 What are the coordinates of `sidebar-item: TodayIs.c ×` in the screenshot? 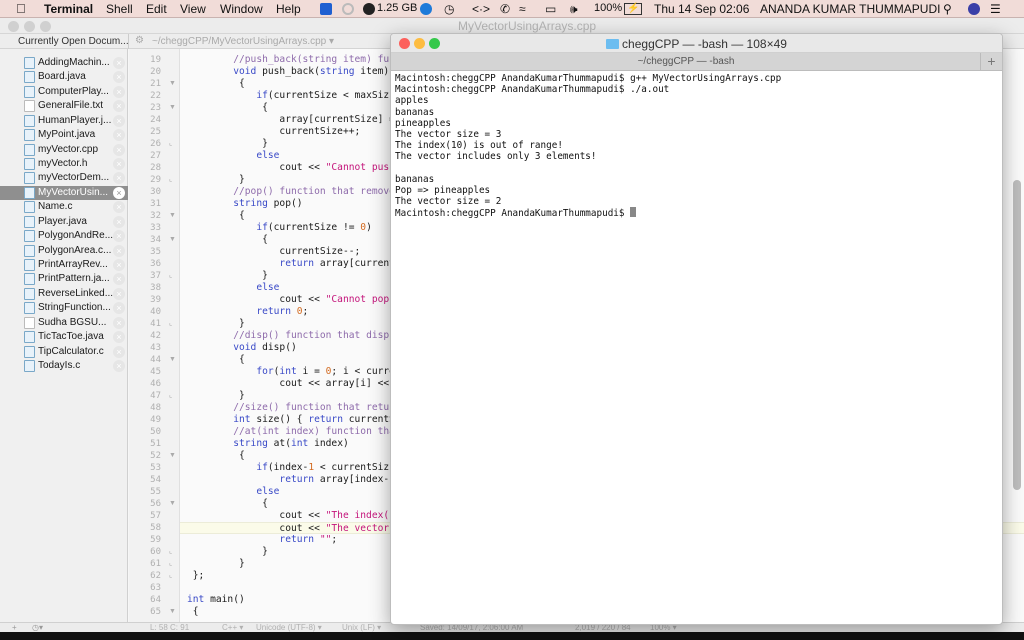 It's located at (64, 366).